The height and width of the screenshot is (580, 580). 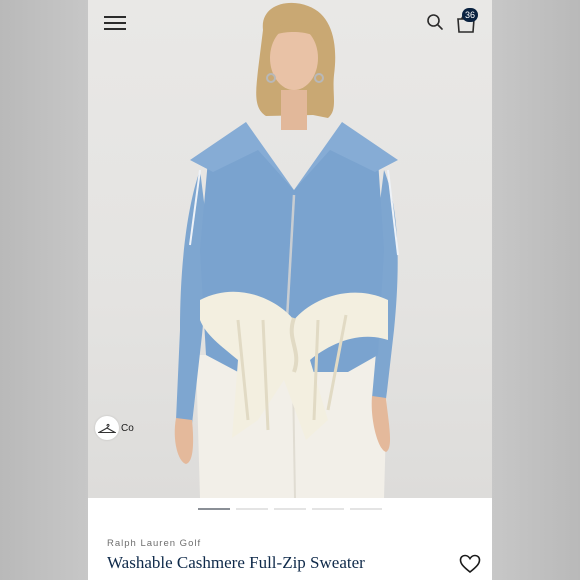 What do you see at coordinates (127, 428) in the screenshot?
I see `closet-label: Co` at bounding box center [127, 428].